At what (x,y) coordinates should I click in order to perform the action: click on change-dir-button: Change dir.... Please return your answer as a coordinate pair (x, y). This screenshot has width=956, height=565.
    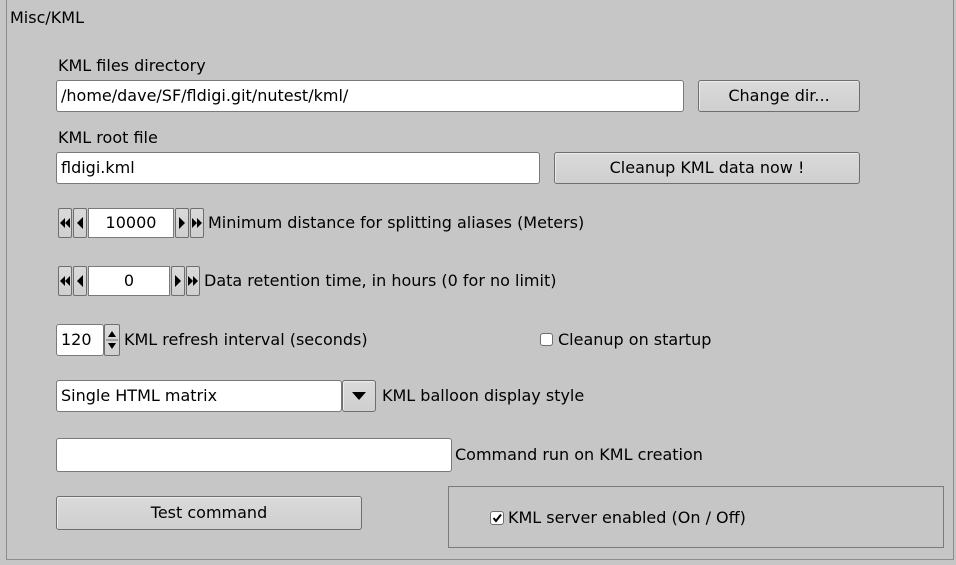
    Looking at the image, I should click on (779, 96).